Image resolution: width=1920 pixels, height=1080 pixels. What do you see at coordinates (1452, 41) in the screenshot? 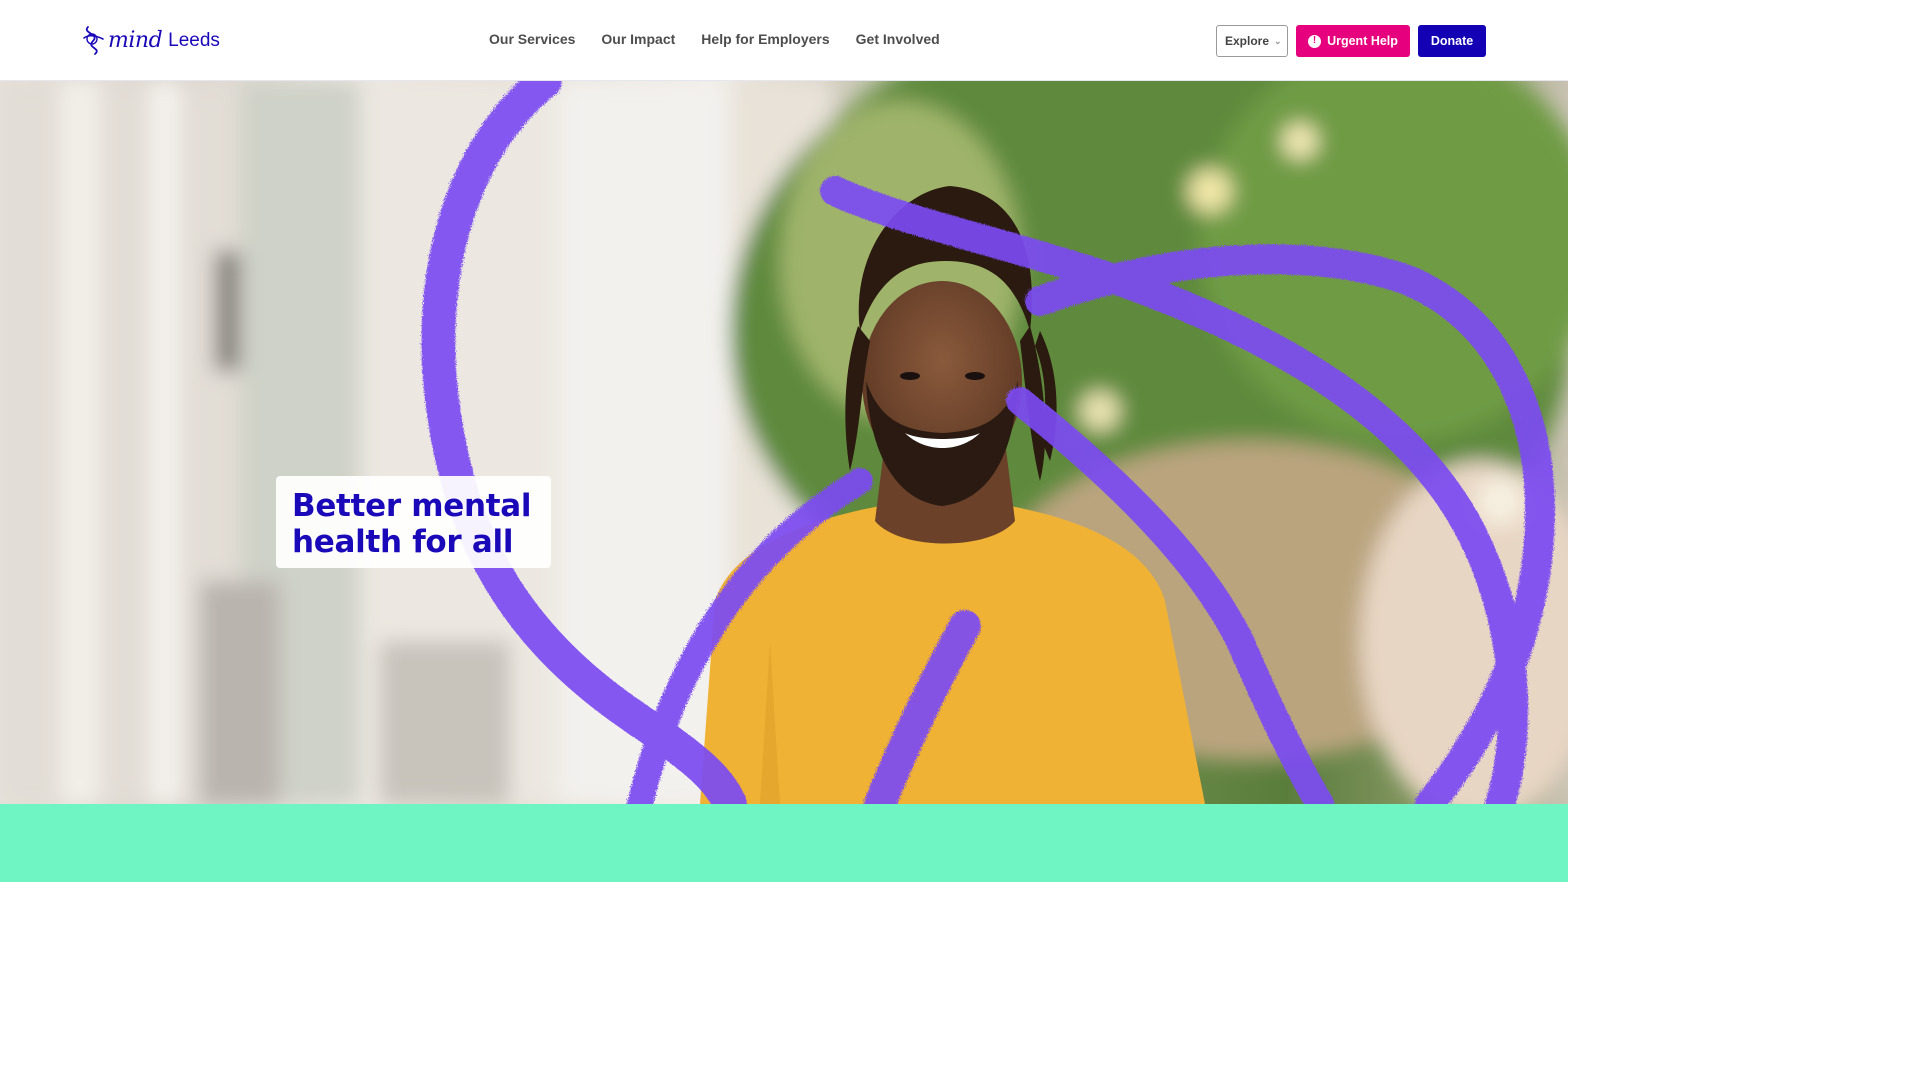
I see `donate-button: Donate` at bounding box center [1452, 41].